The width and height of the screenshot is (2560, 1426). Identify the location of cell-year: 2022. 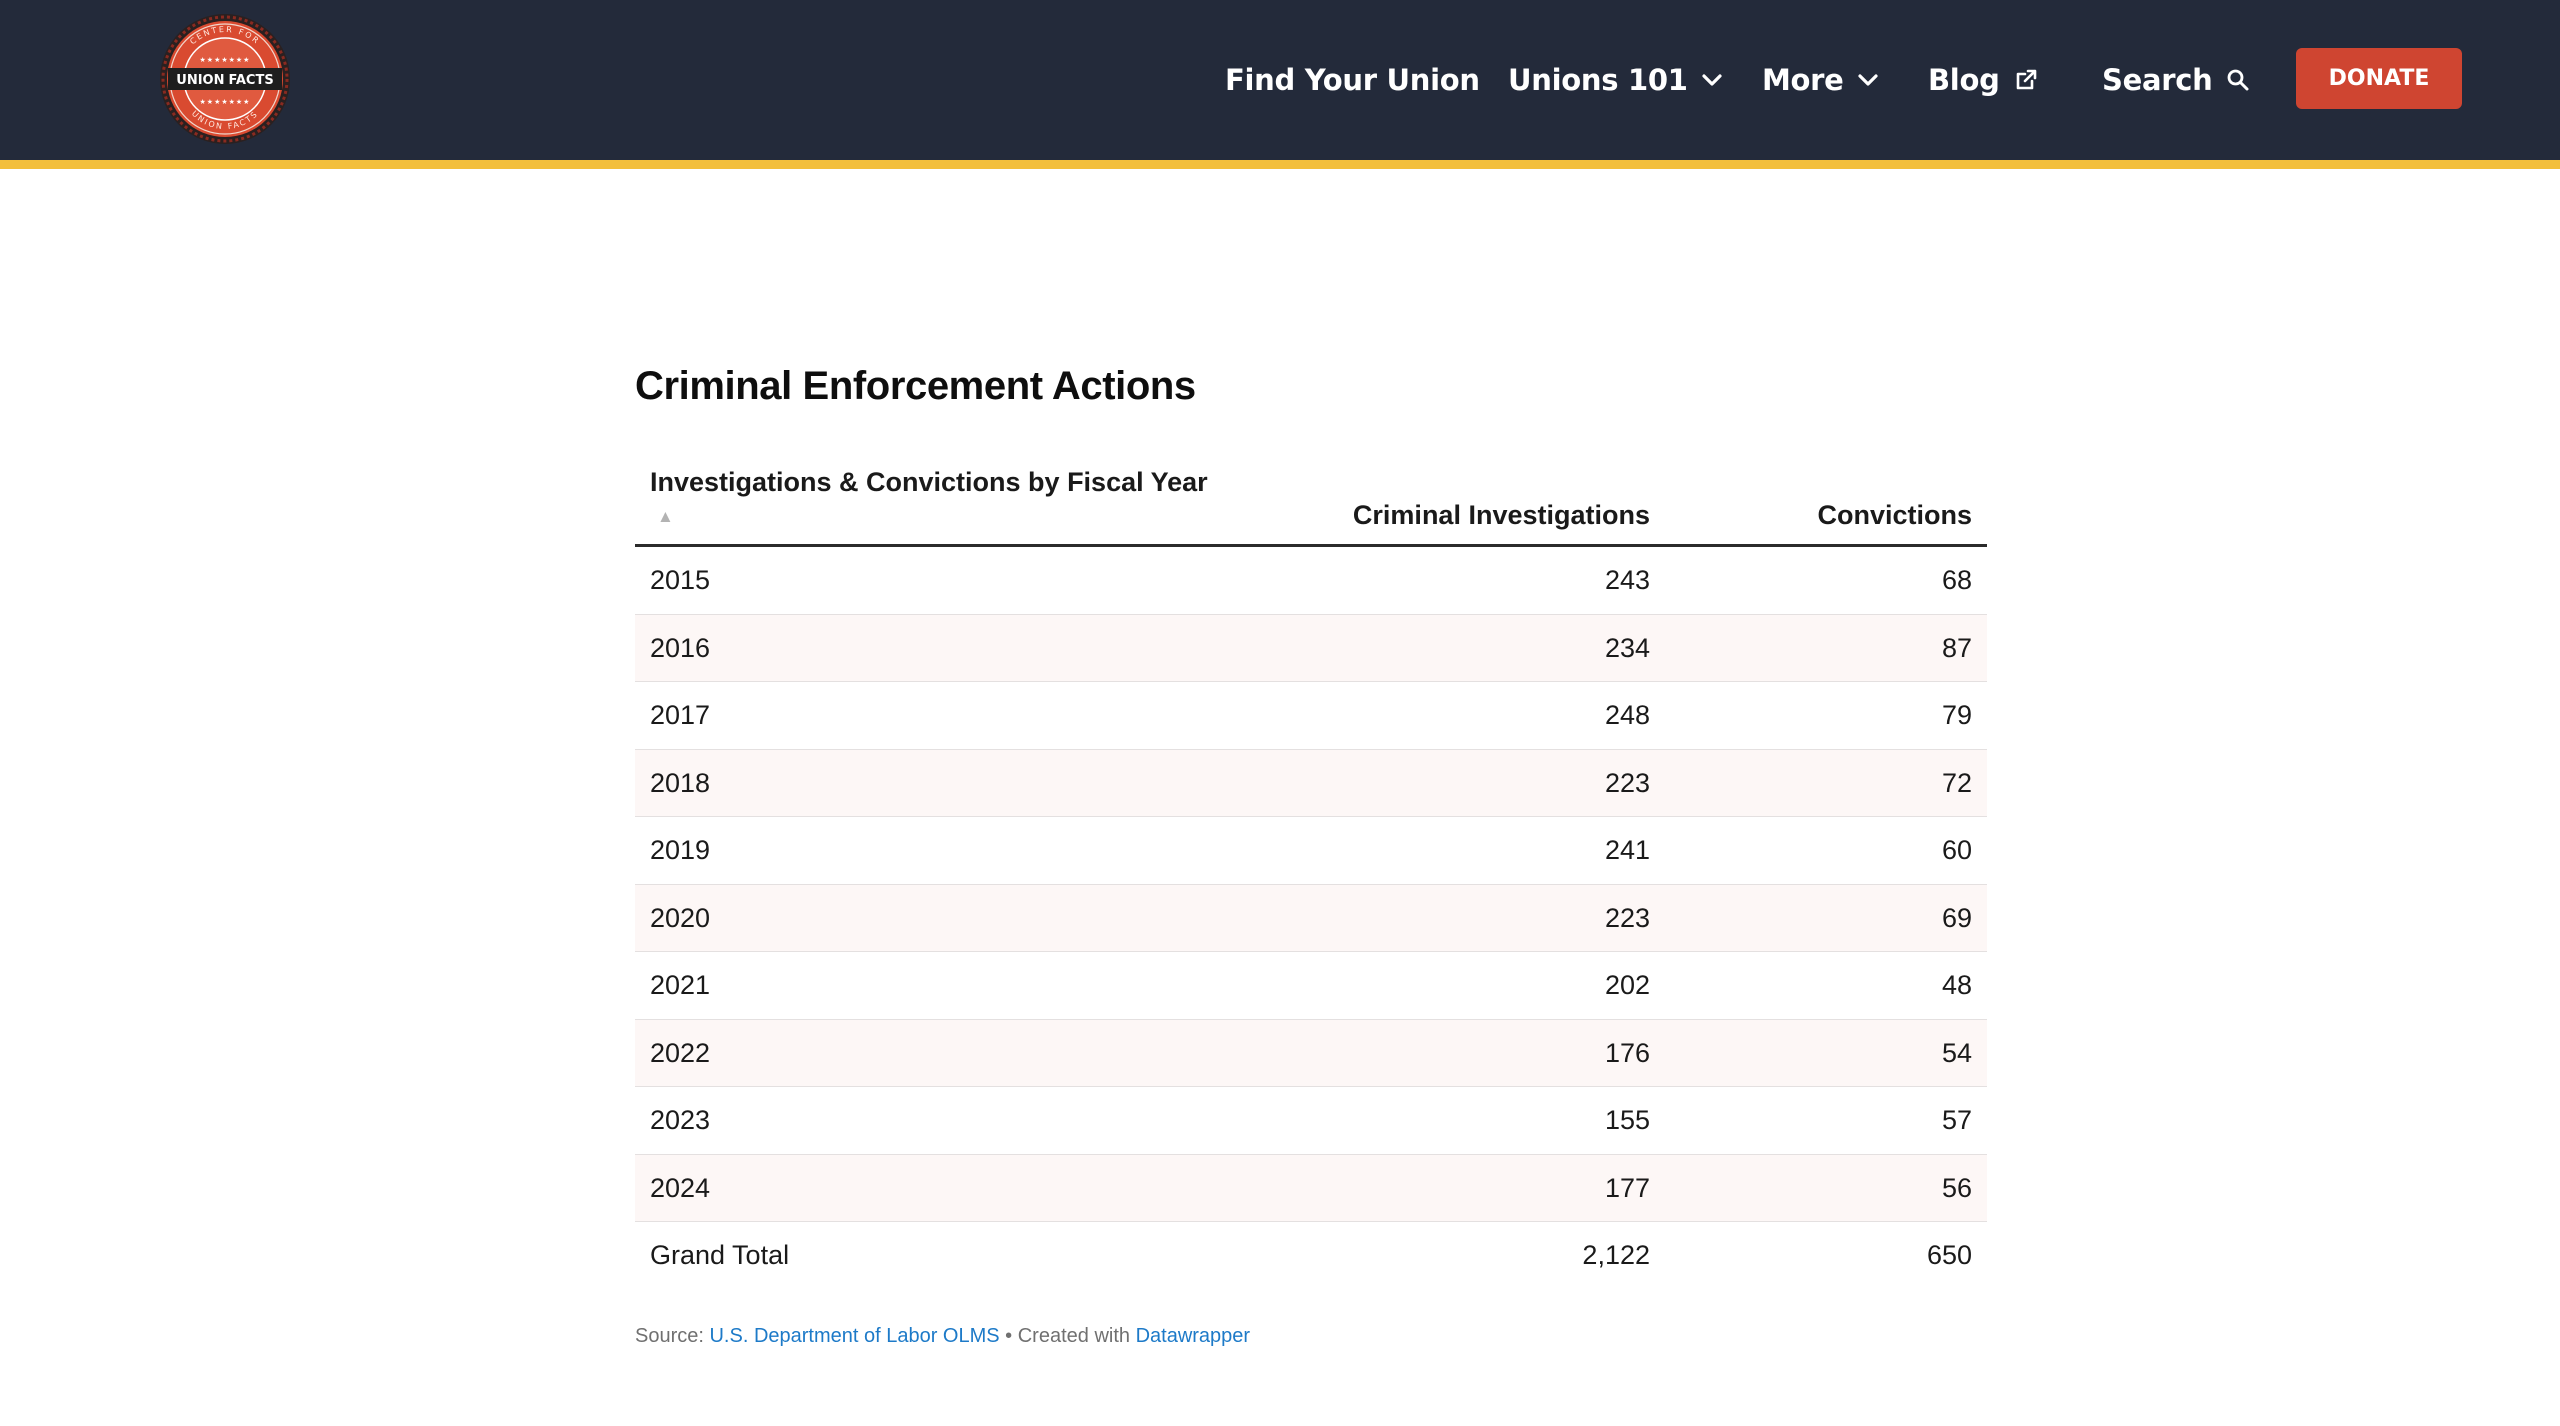
(680, 1052).